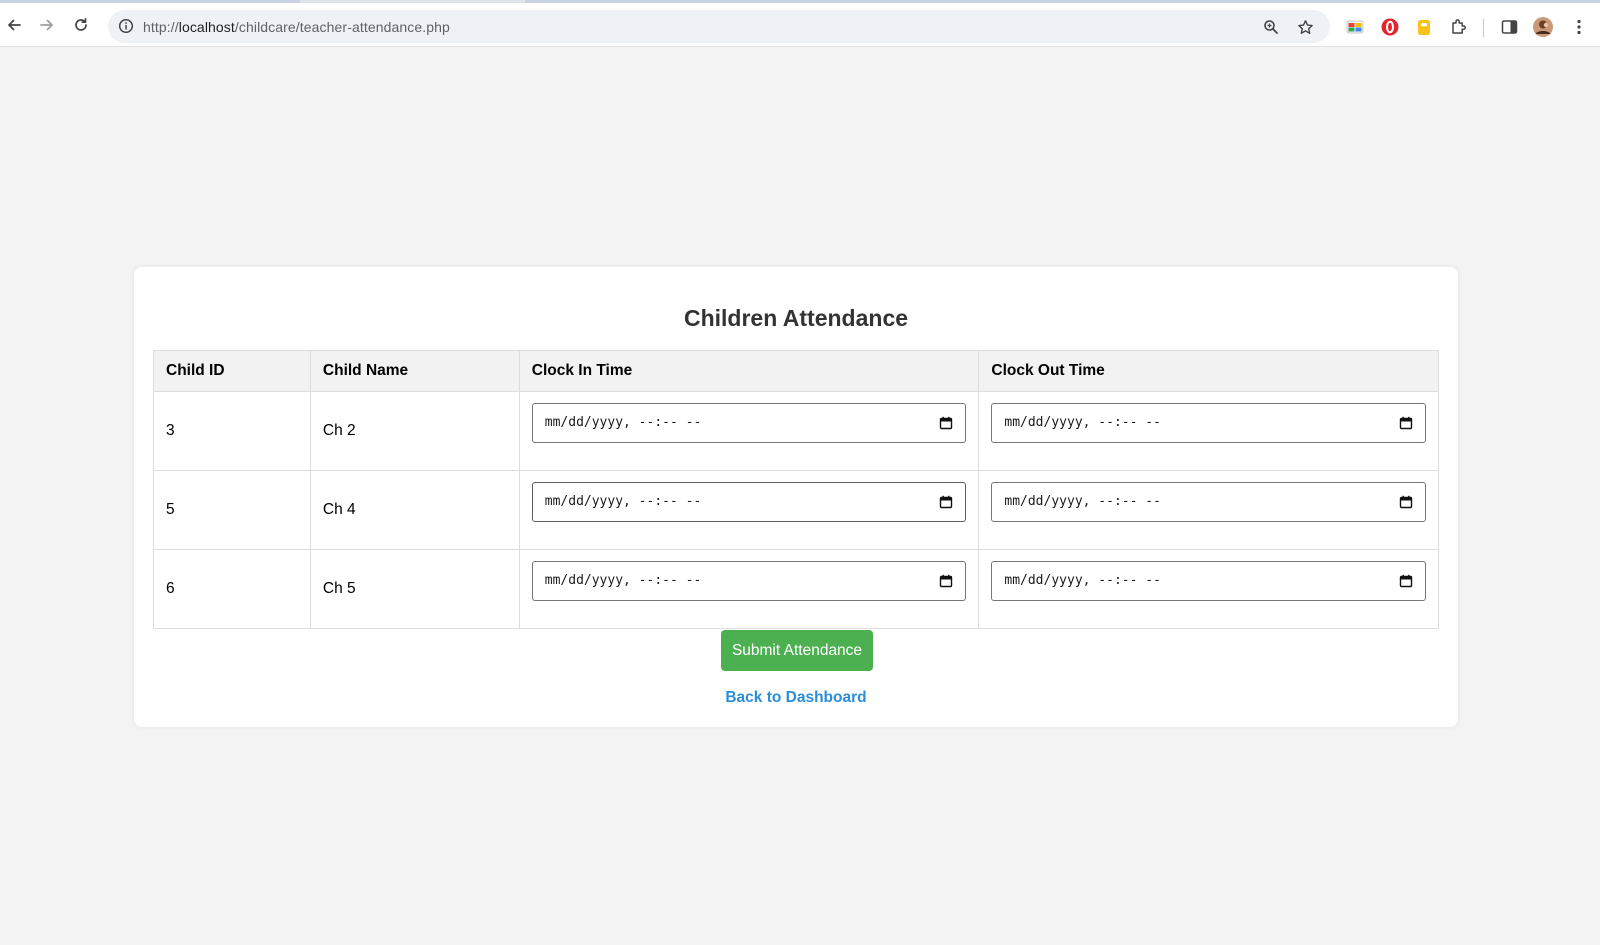 The image size is (1600, 945). I want to click on url-host: localhost, so click(206, 27).